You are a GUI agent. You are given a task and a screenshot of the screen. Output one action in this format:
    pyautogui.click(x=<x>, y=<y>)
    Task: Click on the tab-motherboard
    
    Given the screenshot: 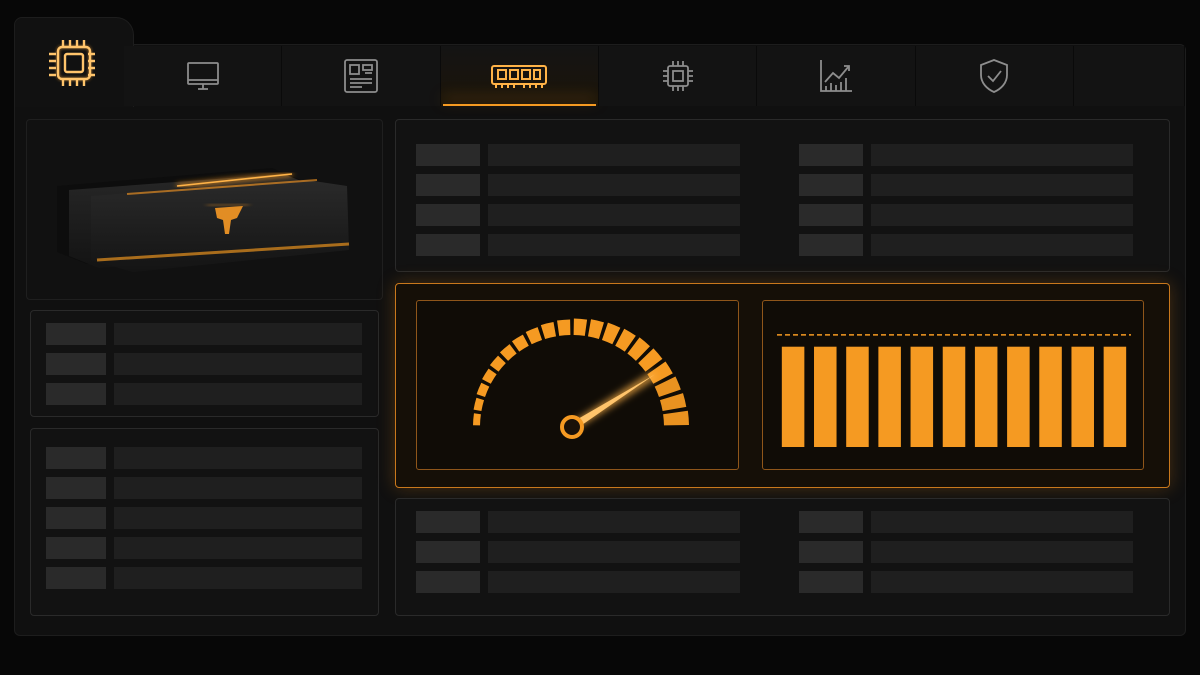 What is the action you would take?
    pyautogui.click(x=361, y=76)
    